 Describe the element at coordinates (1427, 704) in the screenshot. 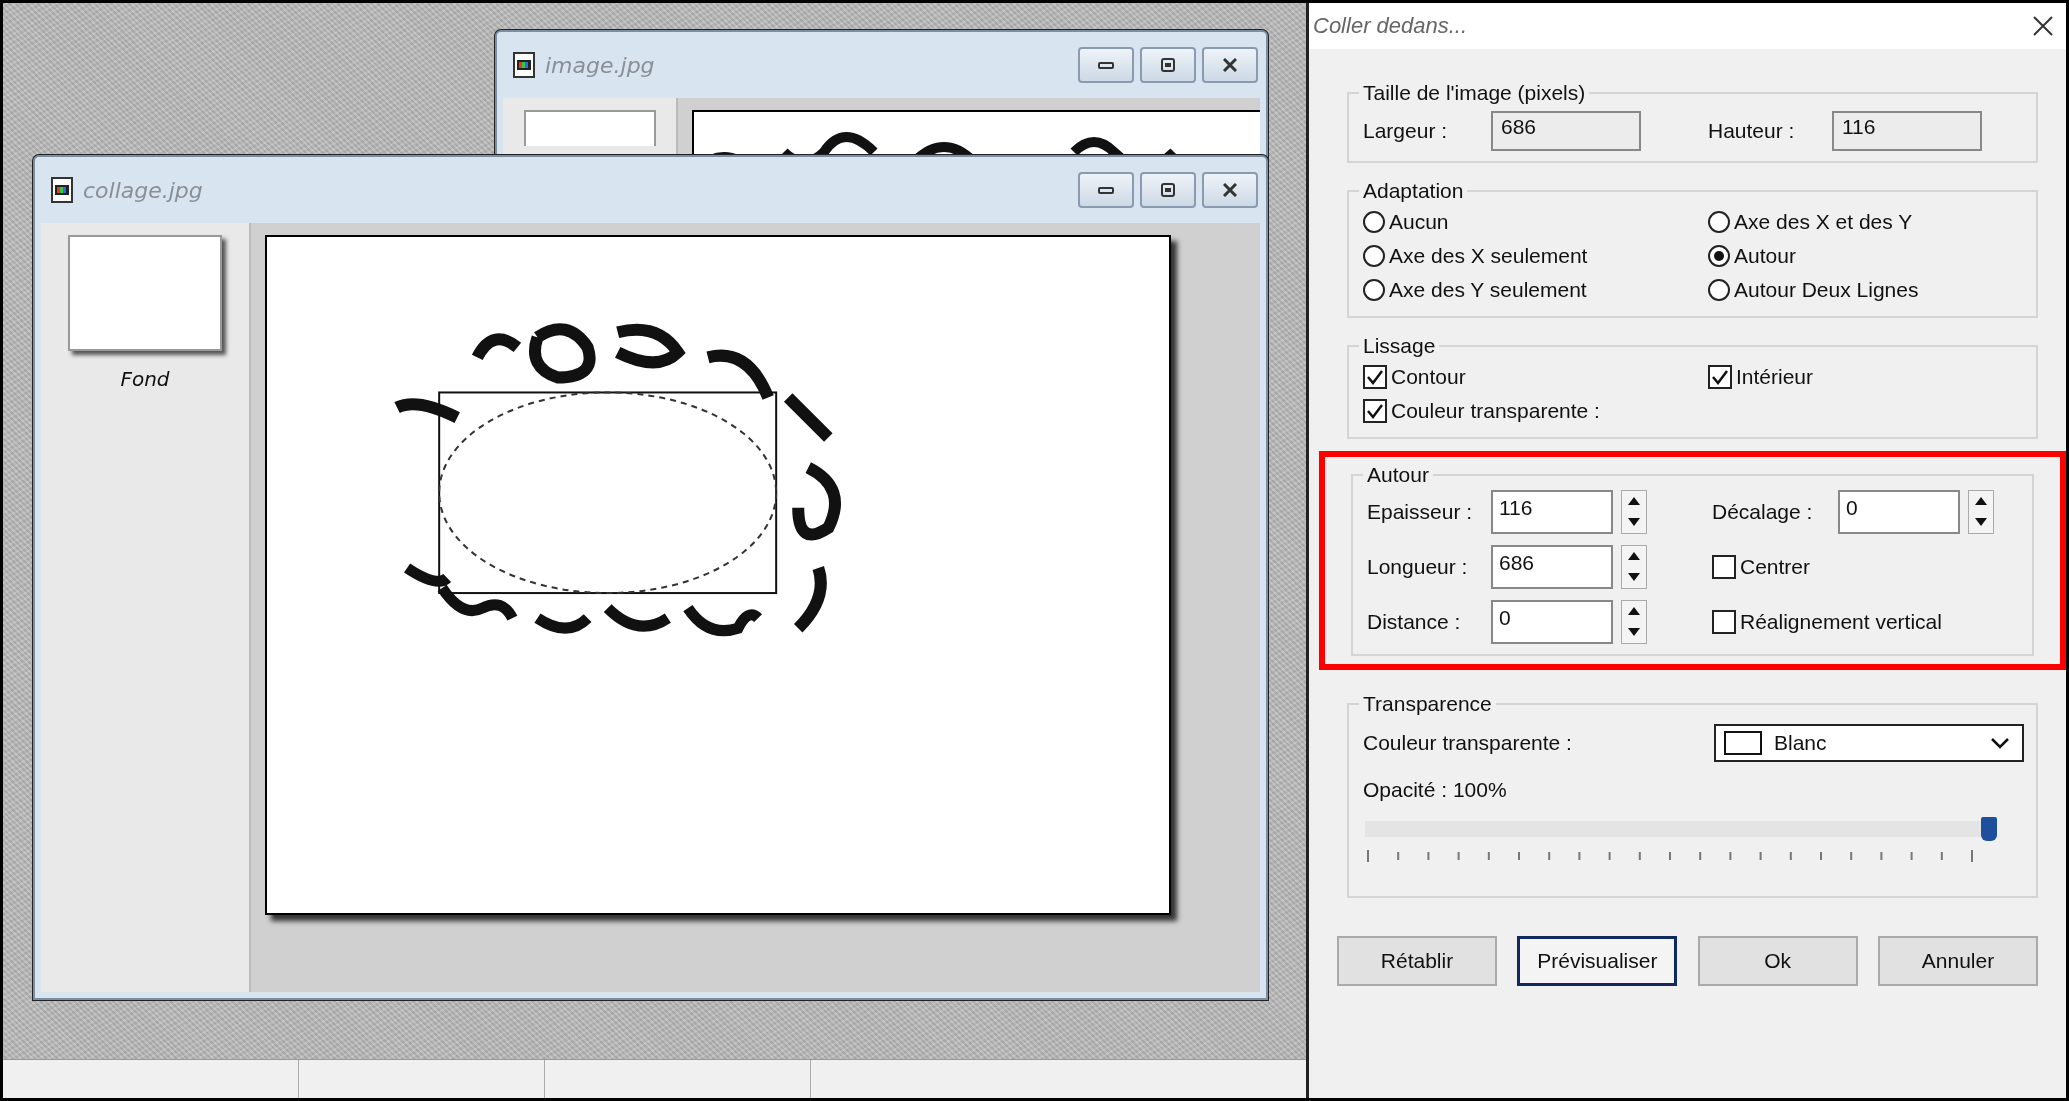

I see `group-label: Transparence` at that location.